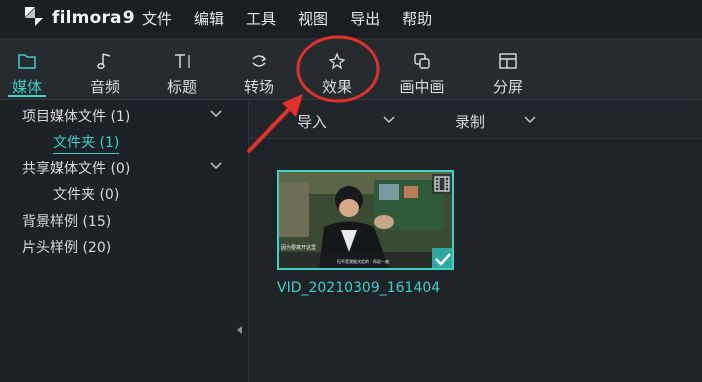 This screenshot has width=702, height=382. What do you see at coordinates (76, 116) in the screenshot?
I see `sidebar-item-project-media: 项目媒体文件 (1)` at bounding box center [76, 116].